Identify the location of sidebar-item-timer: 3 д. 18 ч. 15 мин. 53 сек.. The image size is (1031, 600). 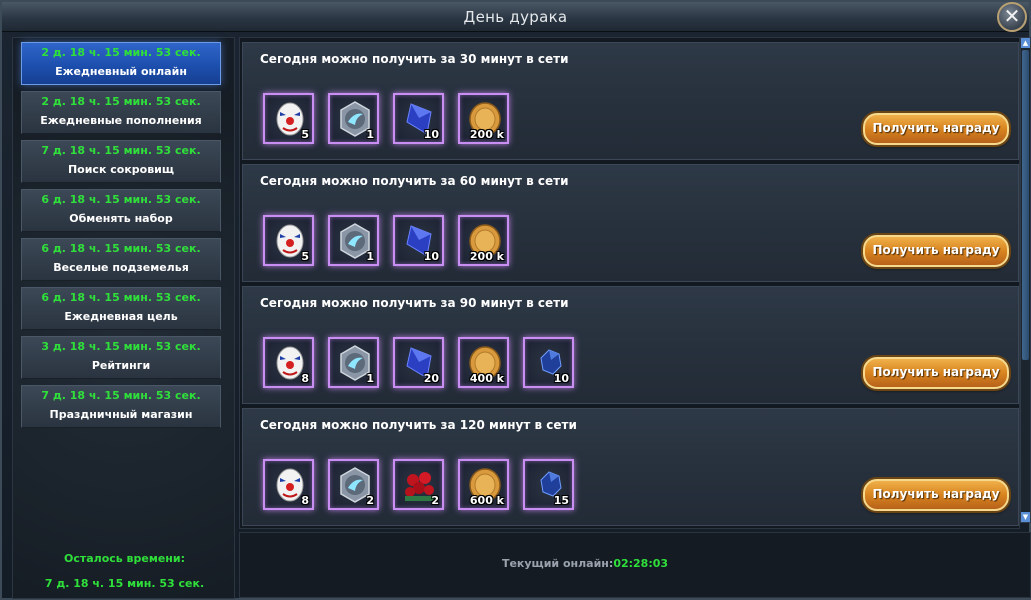
(121, 346).